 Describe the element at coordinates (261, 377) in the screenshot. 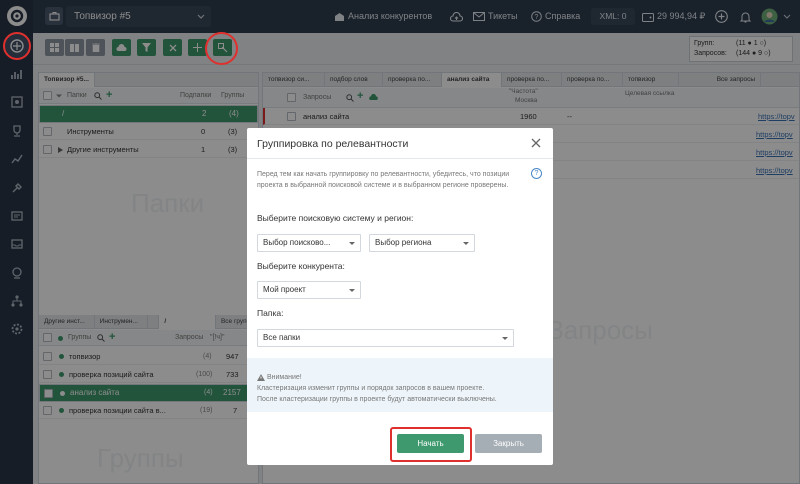

I see `warning-icon` at that location.